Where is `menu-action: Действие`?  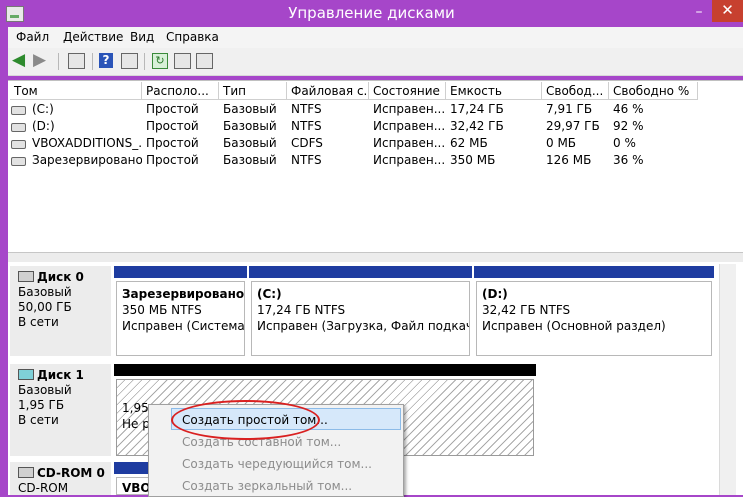 menu-action: Действие is located at coordinates (93, 37).